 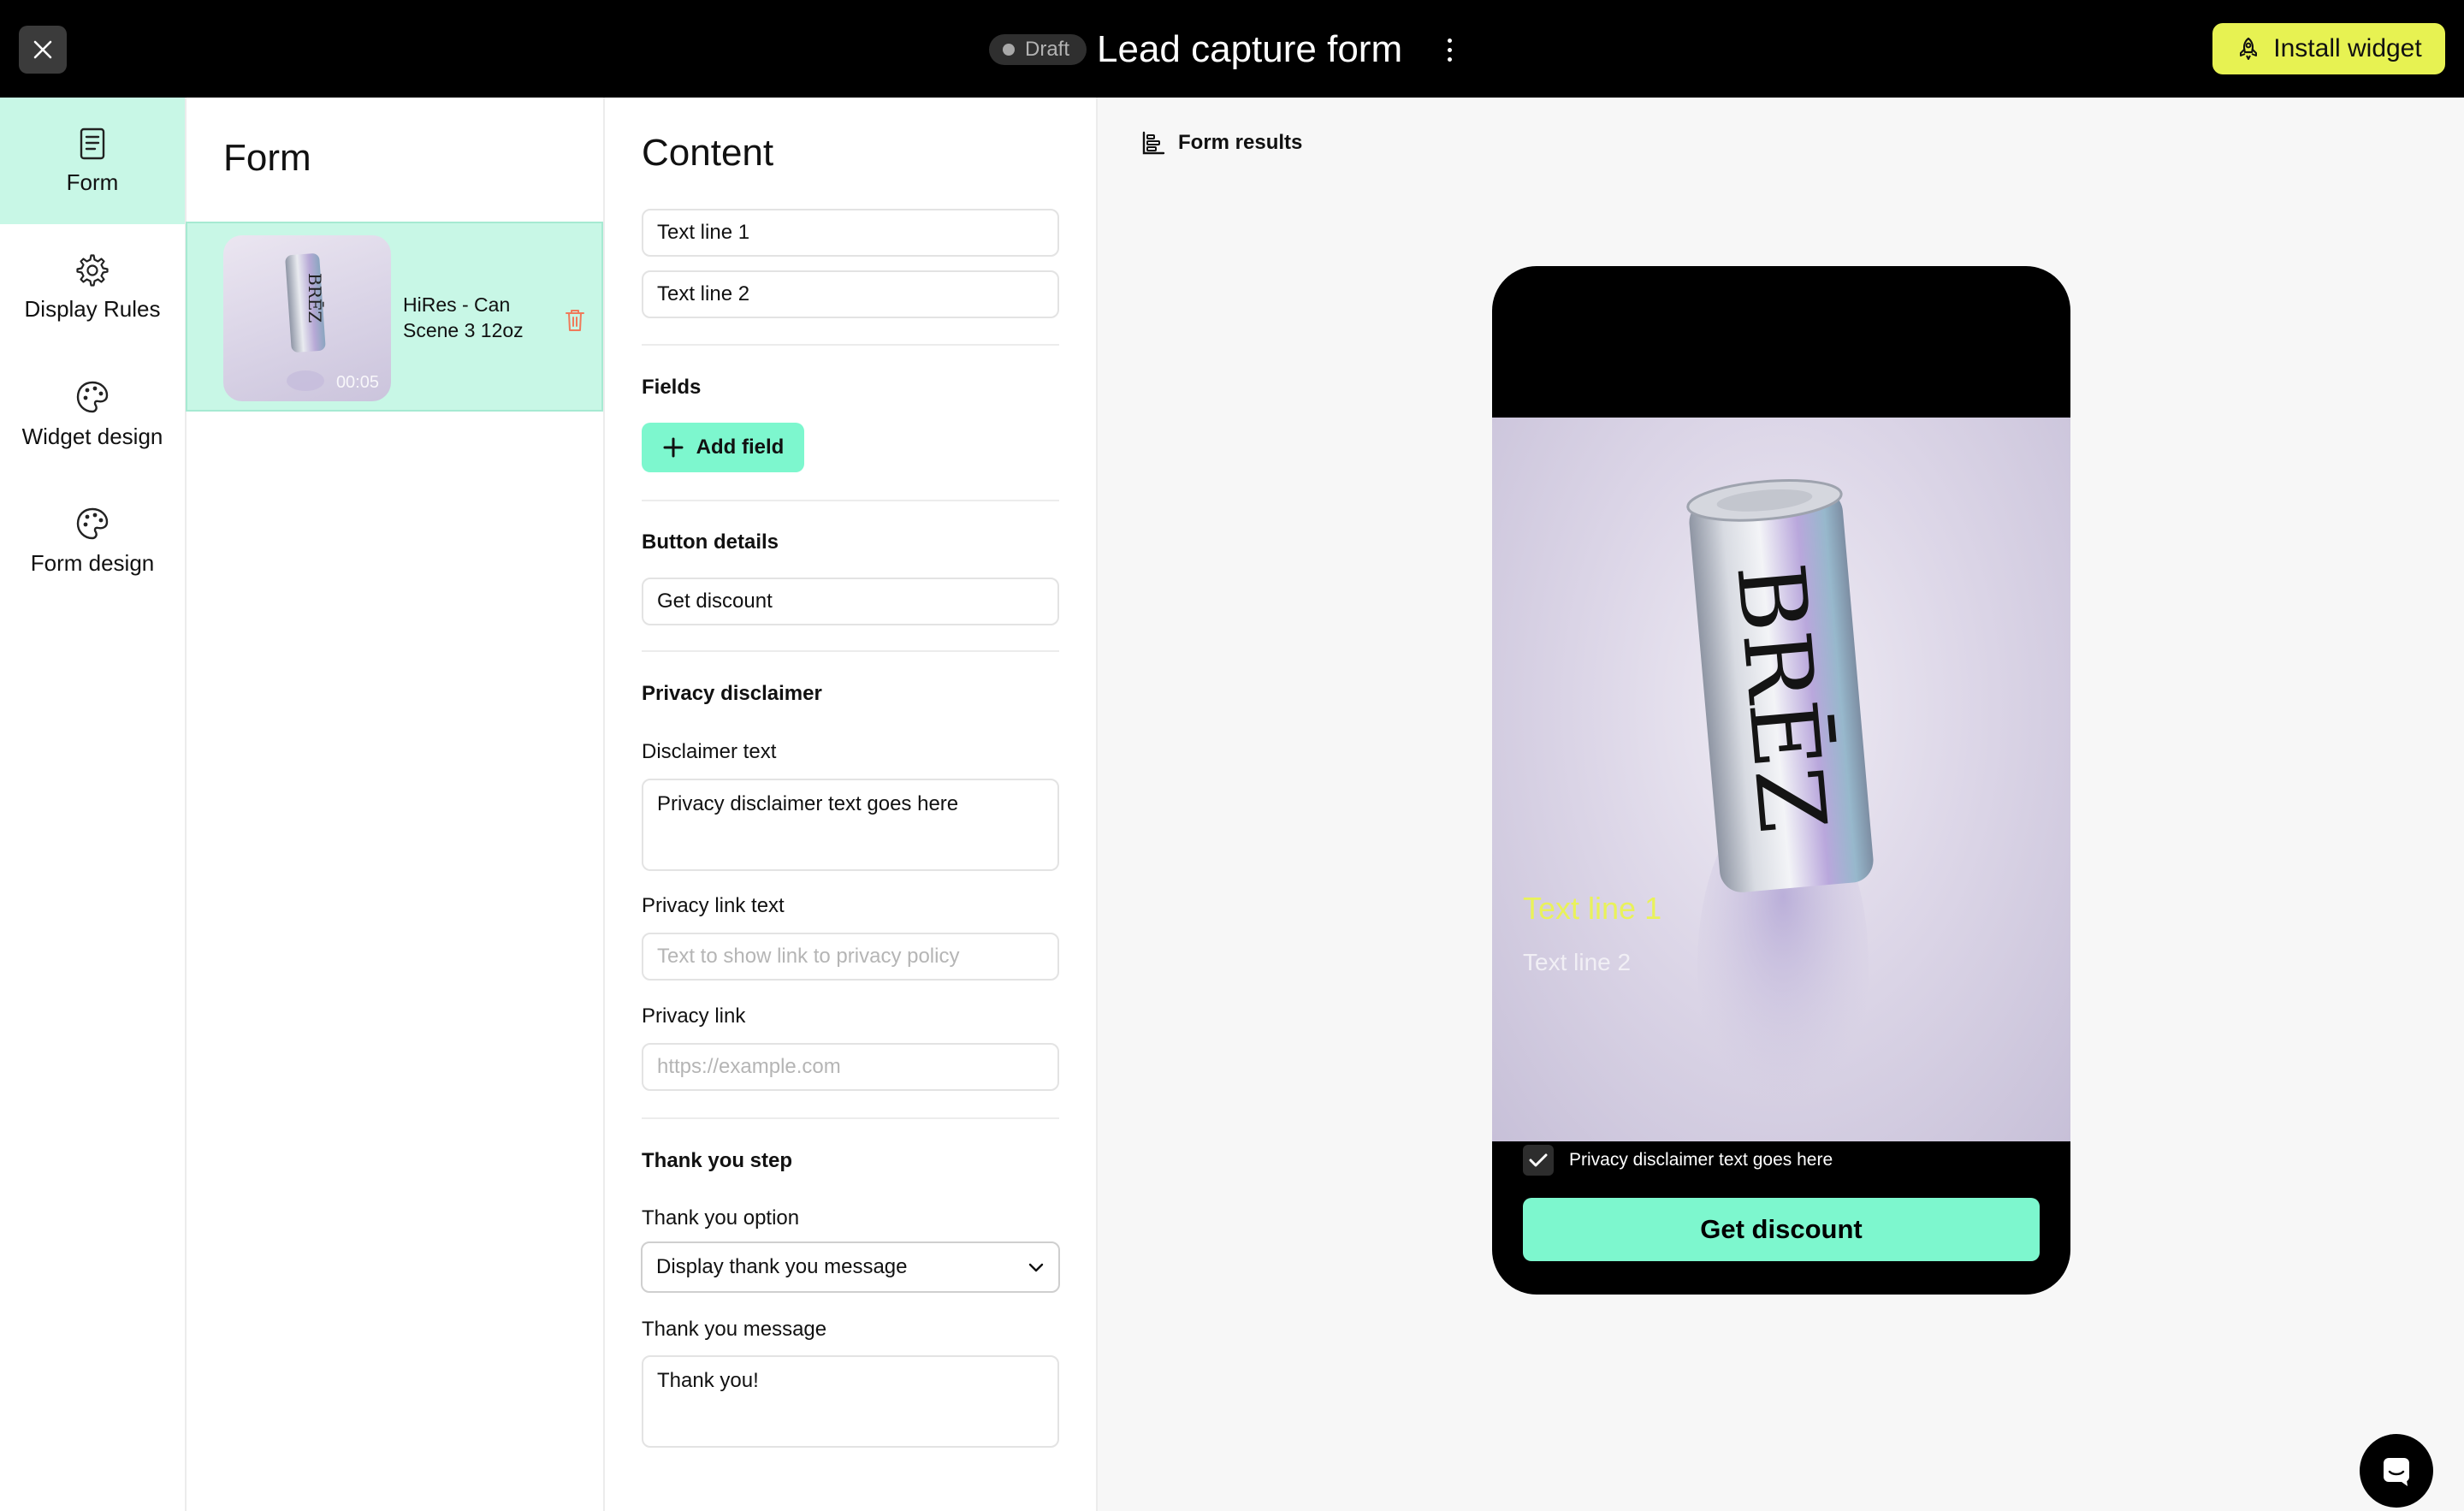 What do you see at coordinates (850, 957) in the screenshot?
I see `privacy-link-text-input: Text to show link to privacy policy` at bounding box center [850, 957].